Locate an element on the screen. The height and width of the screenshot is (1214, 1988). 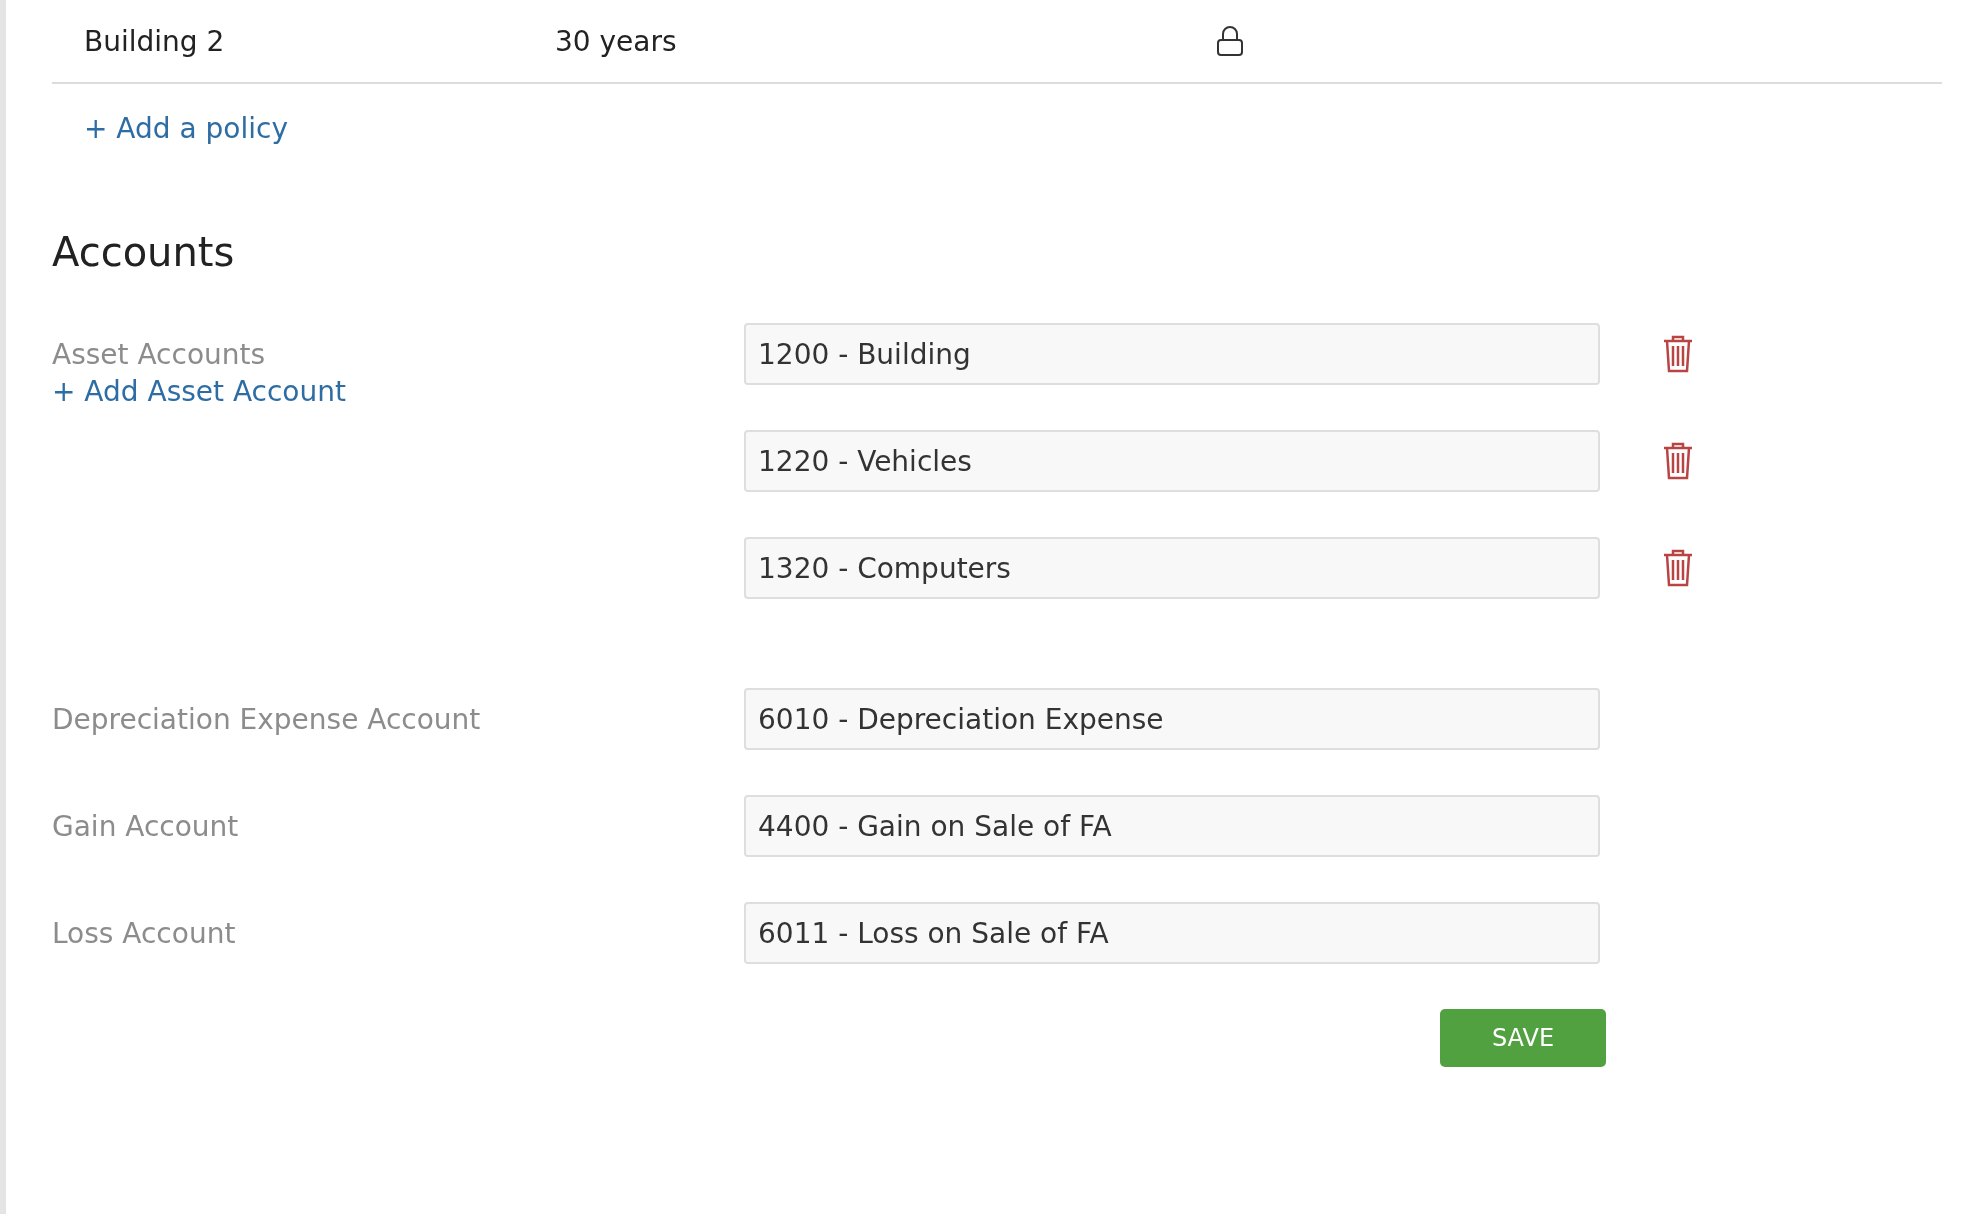
policy-life: 30 years is located at coordinates (616, 41).